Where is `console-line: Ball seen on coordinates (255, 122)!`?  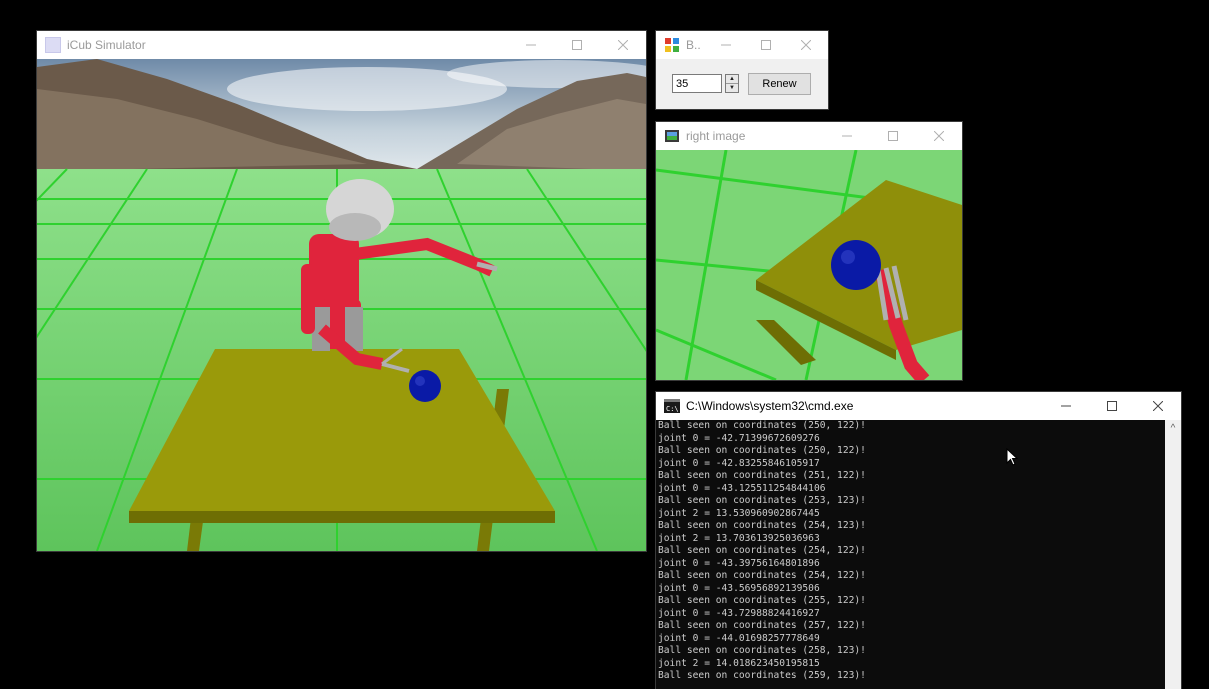
console-line: Ball seen on coordinates (255, 122)! is located at coordinates (762, 600).